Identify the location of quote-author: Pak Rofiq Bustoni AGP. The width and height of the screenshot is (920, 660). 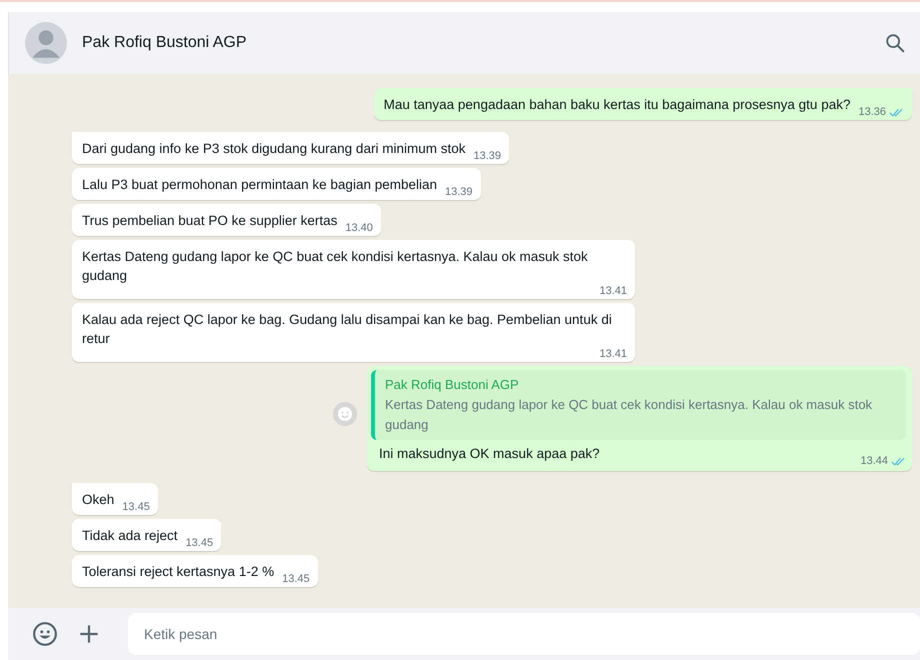
(452, 385).